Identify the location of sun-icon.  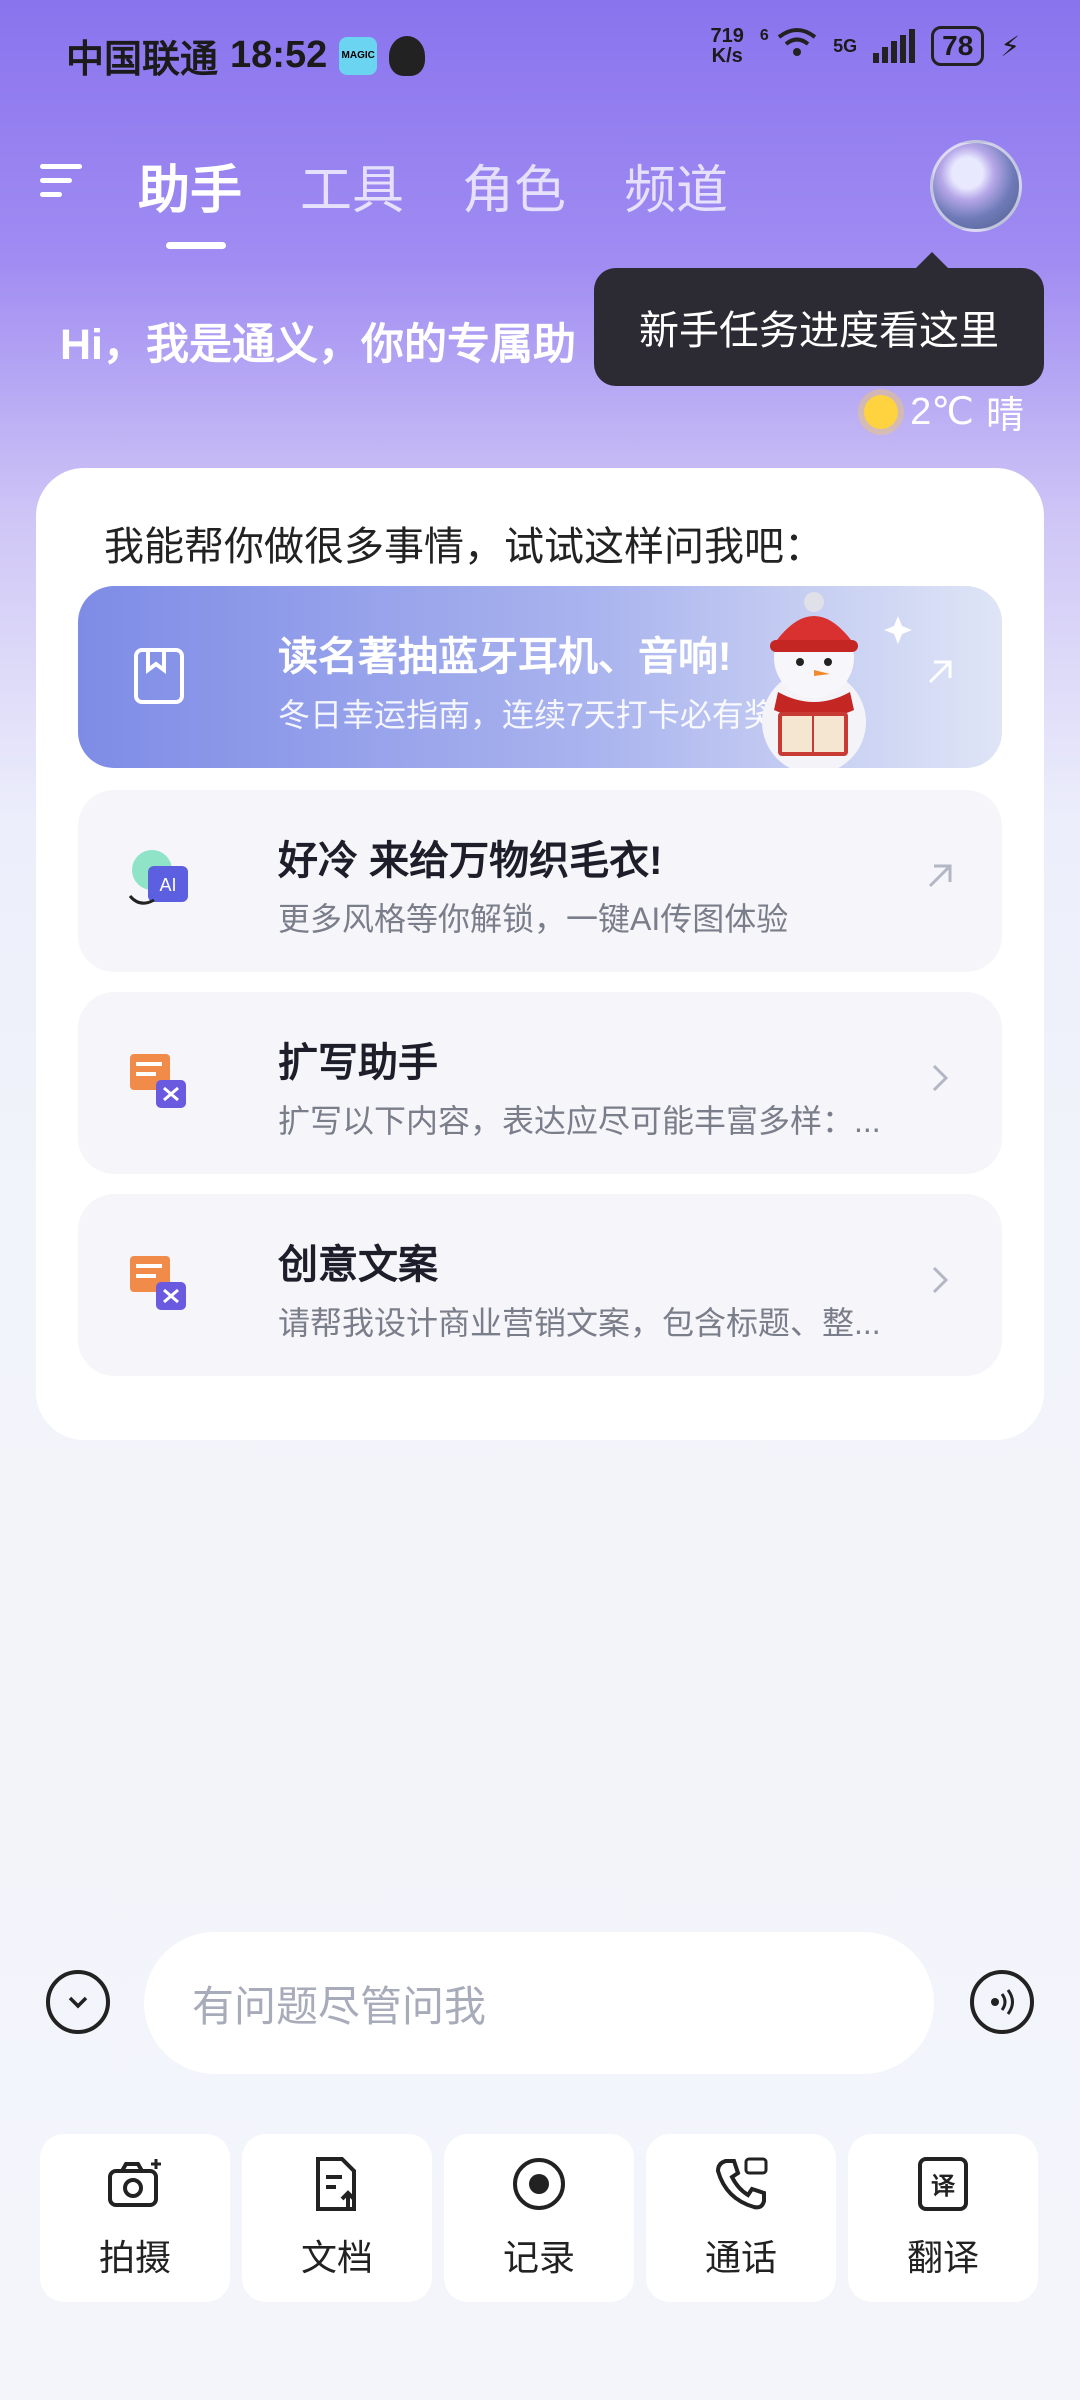
(881, 411).